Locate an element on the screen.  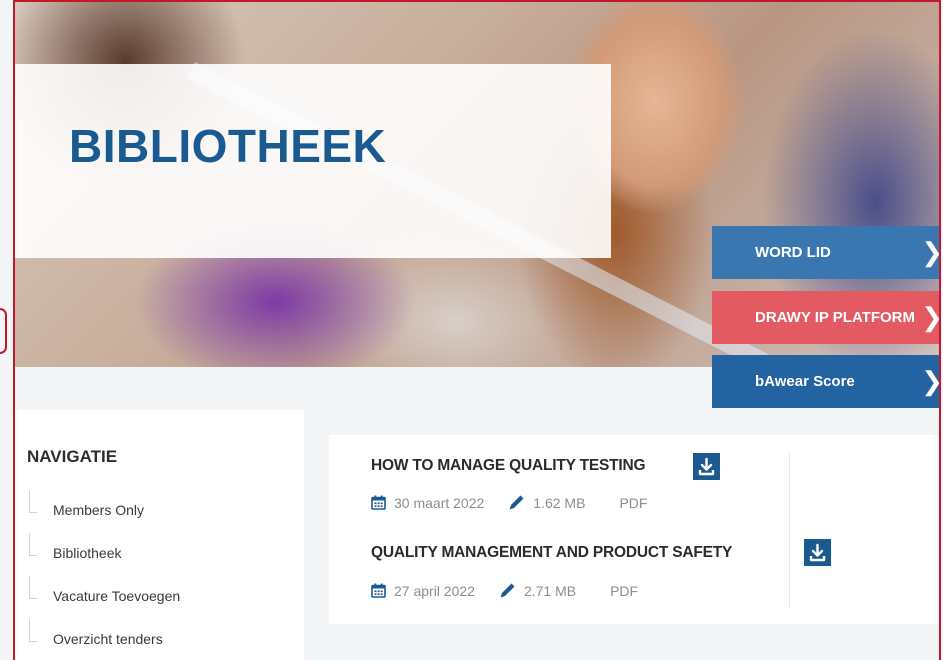
bawear-score-label: bAwear Score is located at coordinates (805, 381).